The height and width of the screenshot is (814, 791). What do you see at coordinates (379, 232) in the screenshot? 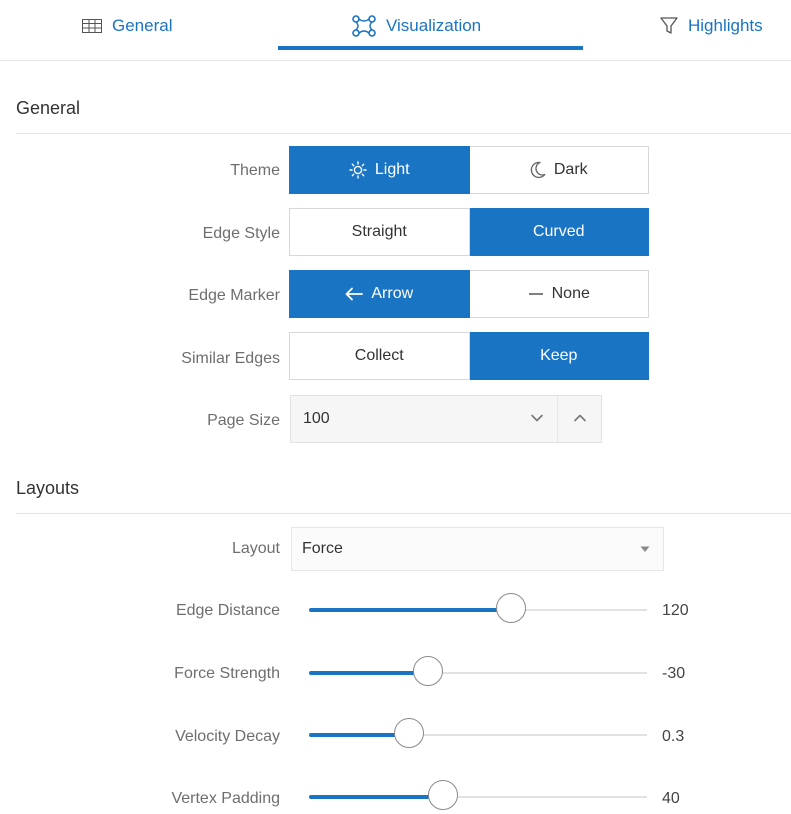
I see `edge-style-straight-button: Straight` at bounding box center [379, 232].